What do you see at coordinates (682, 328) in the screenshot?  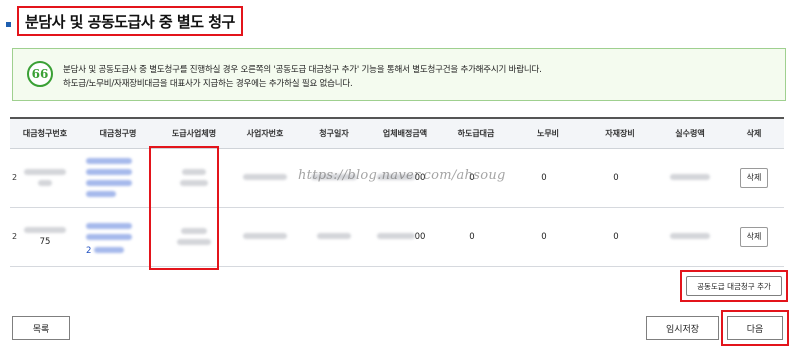 I see `temp-save-button: 임시저장` at bounding box center [682, 328].